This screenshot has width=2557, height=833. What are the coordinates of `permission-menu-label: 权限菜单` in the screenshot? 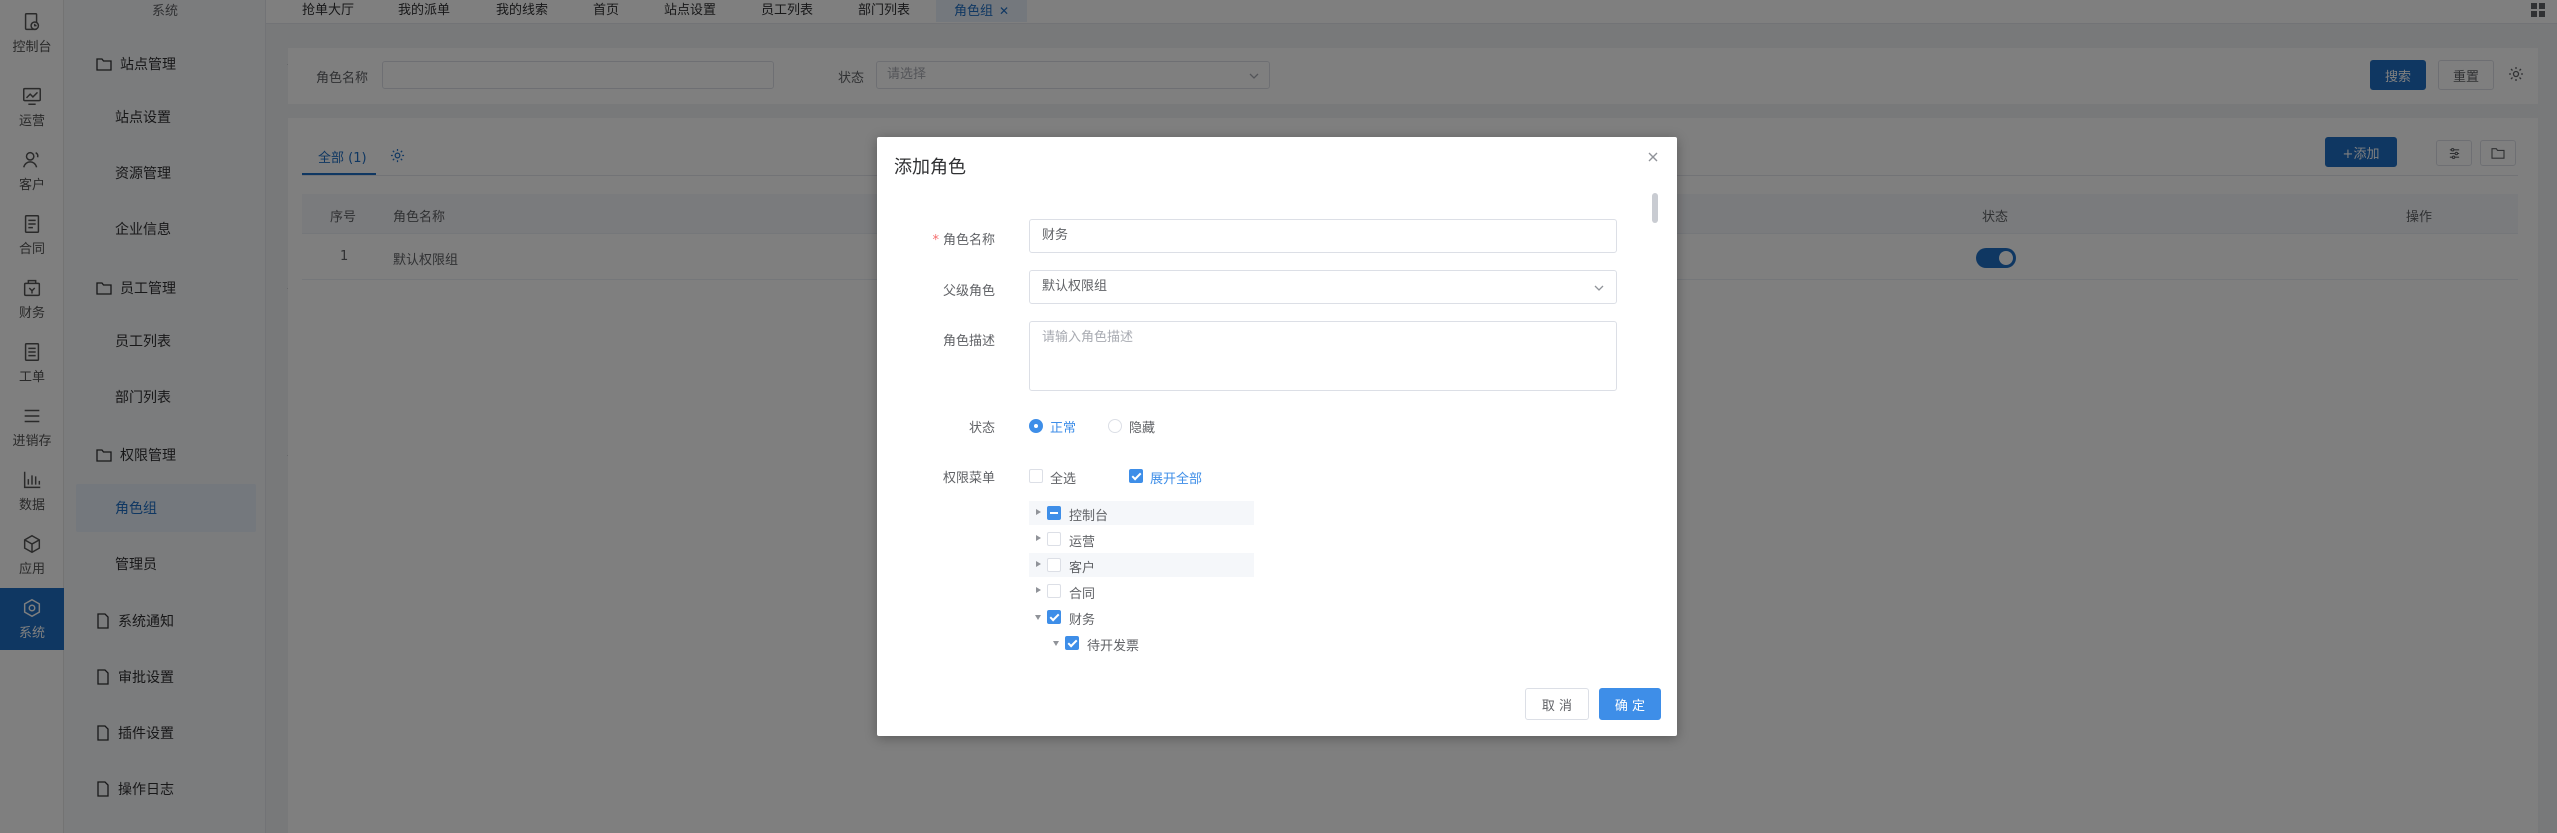 It's located at (968, 478).